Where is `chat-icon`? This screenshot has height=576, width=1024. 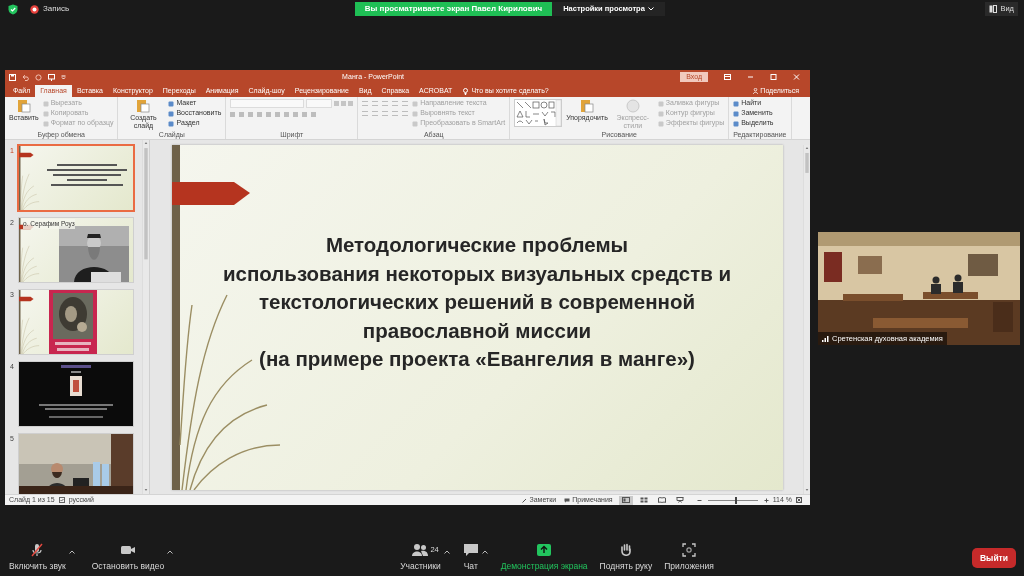 chat-icon is located at coordinates (470, 550).